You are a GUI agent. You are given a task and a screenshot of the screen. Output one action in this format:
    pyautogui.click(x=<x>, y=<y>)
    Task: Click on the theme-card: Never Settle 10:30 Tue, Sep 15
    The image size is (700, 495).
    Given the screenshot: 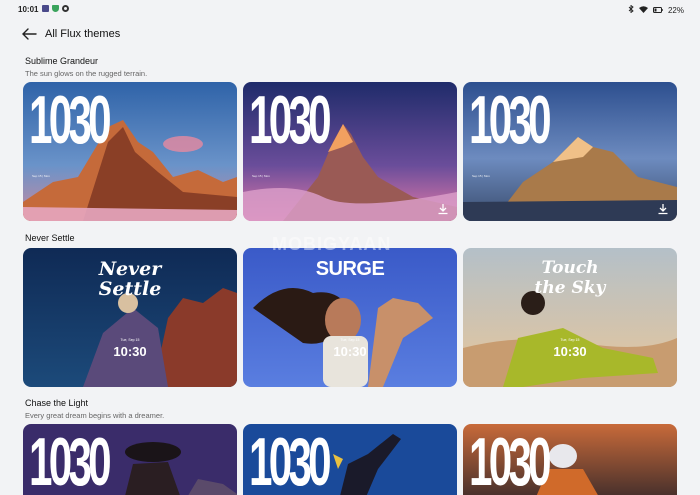 What is the action you would take?
    pyautogui.click(x=130, y=317)
    